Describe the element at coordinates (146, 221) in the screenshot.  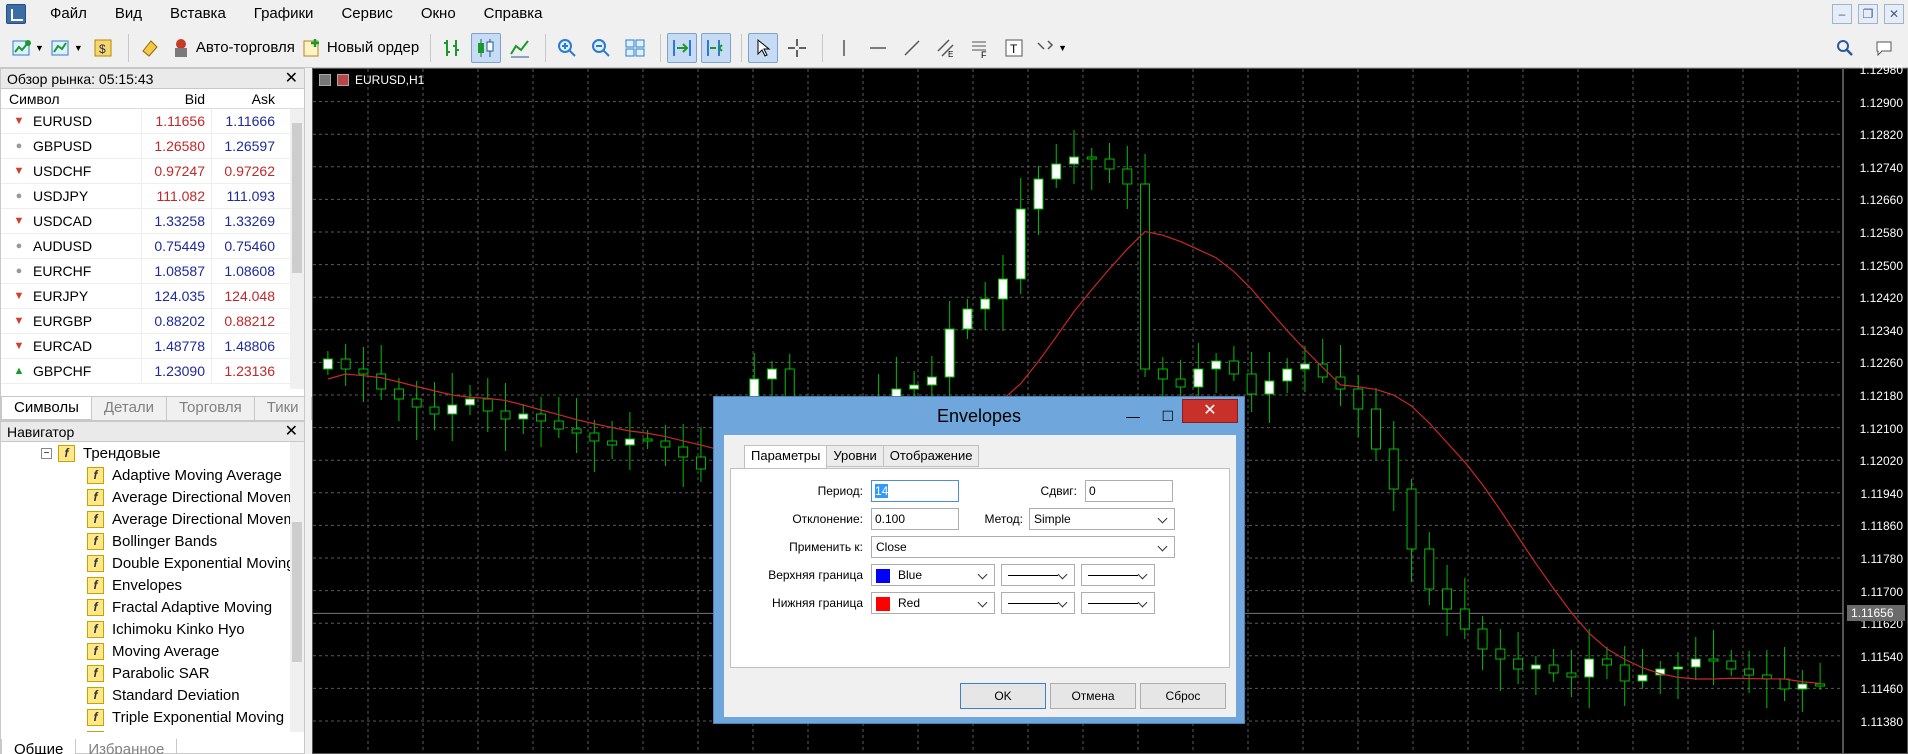
I see `market-row-usdcad: ▼ USDCAD 1.33258 1.33269` at that location.